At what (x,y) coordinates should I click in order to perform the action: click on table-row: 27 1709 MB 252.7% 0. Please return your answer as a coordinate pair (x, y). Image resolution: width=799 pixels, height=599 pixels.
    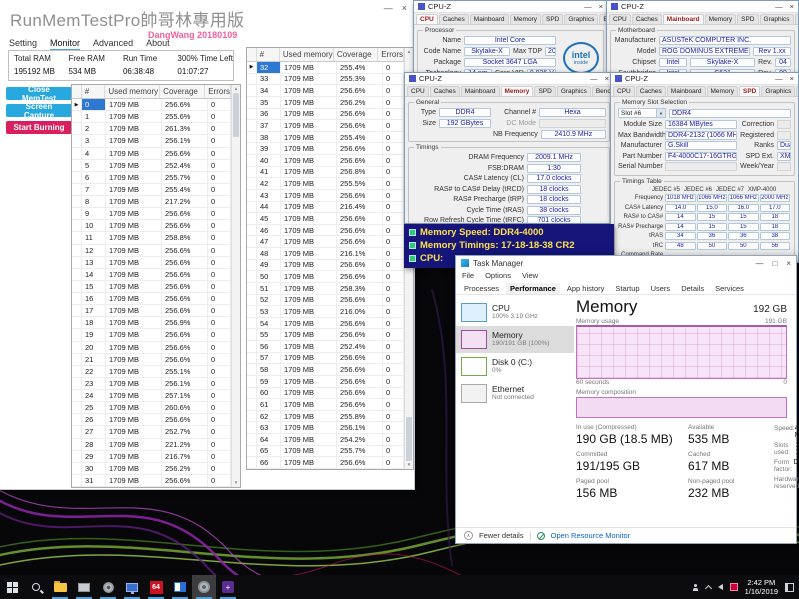
    Looking at the image, I should click on (151, 432).